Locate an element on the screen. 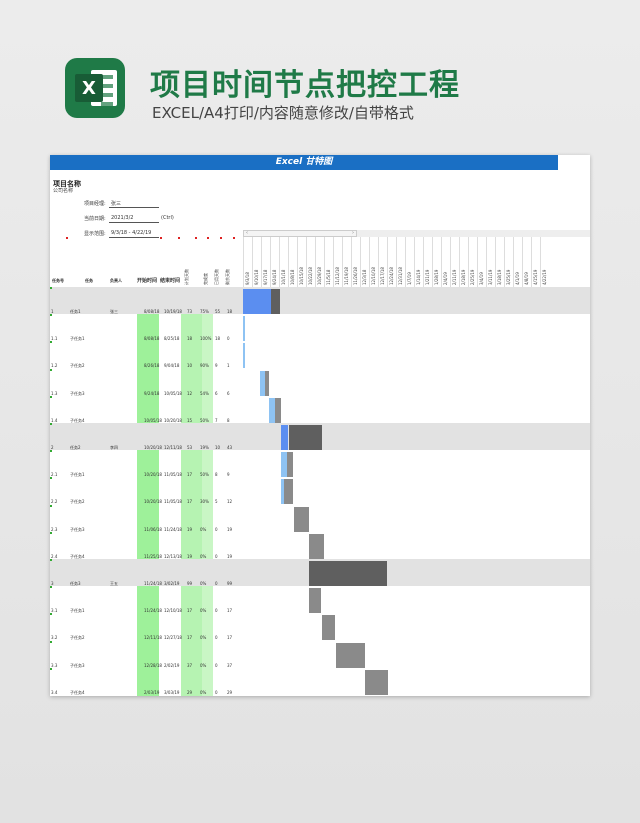  timeline-date: 12/10/18 is located at coordinates (373, 276).